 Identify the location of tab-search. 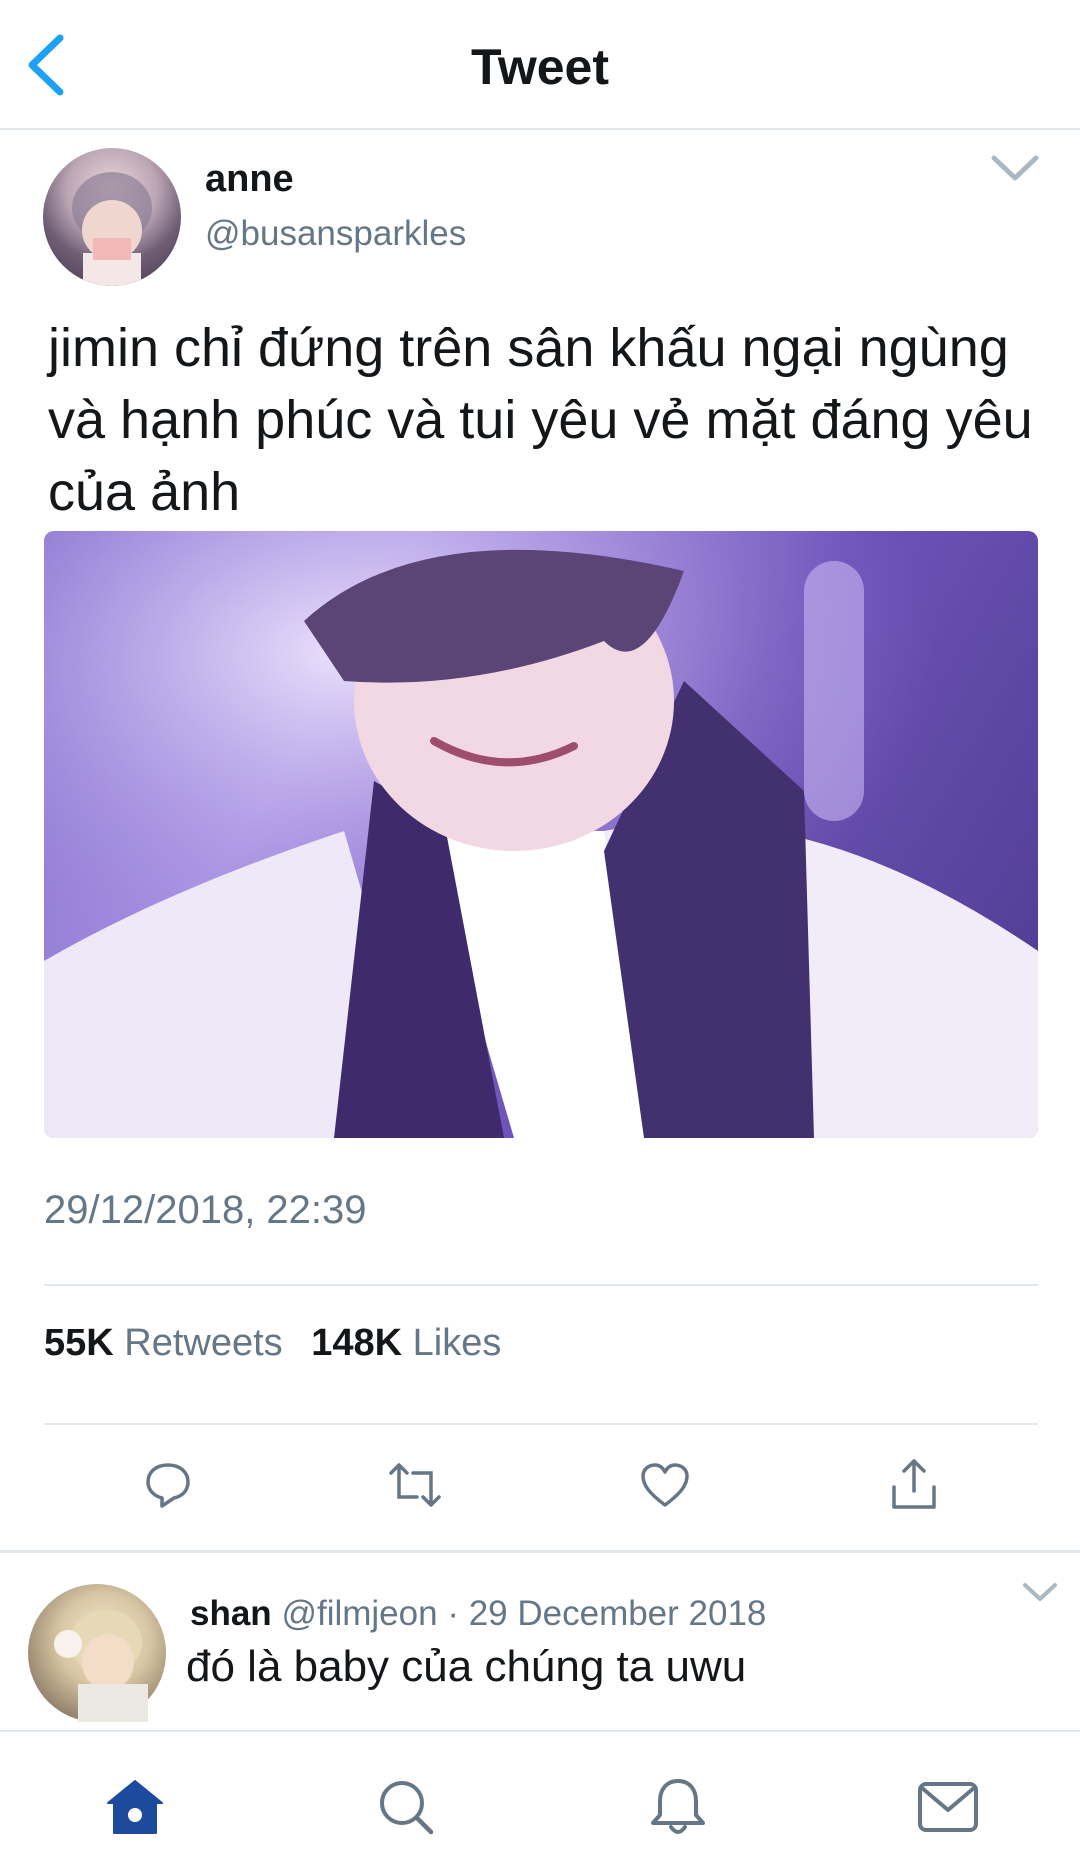
(406, 1807).